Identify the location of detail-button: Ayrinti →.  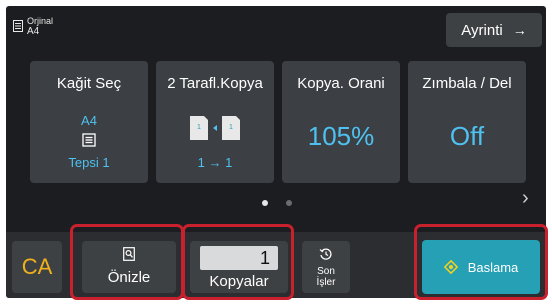
(494, 30).